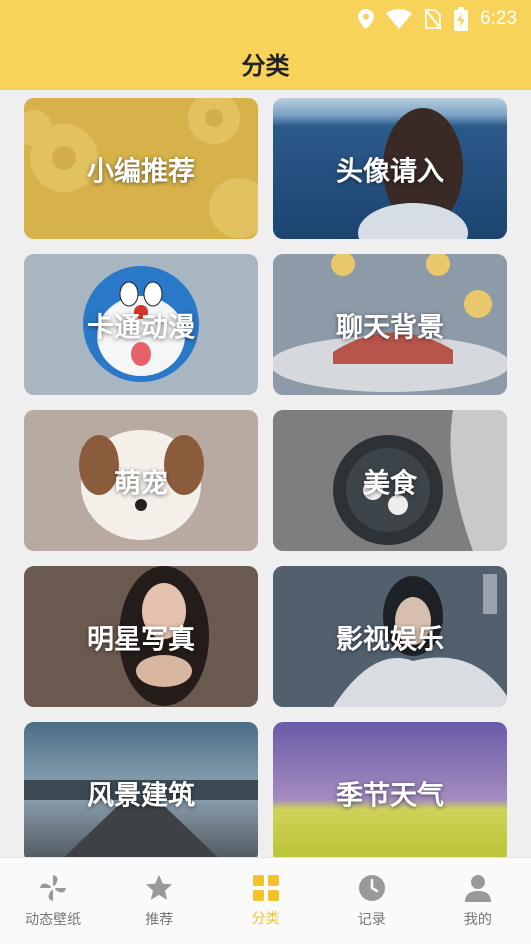 Image resolution: width=531 pixels, height=944 pixels. What do you see at coordinates (390, 483) in the screenshot?
I see `tile-label: 美食` at bounding box center [390, 483].